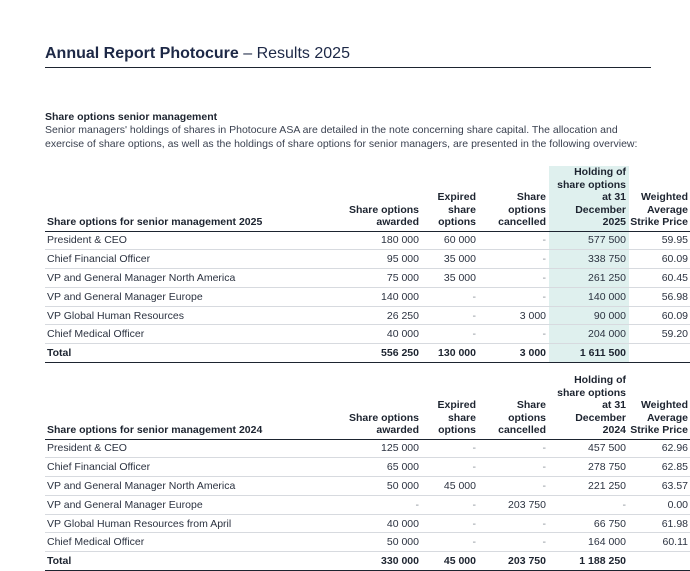 This screenshot has width=690, height=571. I want to click on cell-holding: 164 000, so click(589, 542).